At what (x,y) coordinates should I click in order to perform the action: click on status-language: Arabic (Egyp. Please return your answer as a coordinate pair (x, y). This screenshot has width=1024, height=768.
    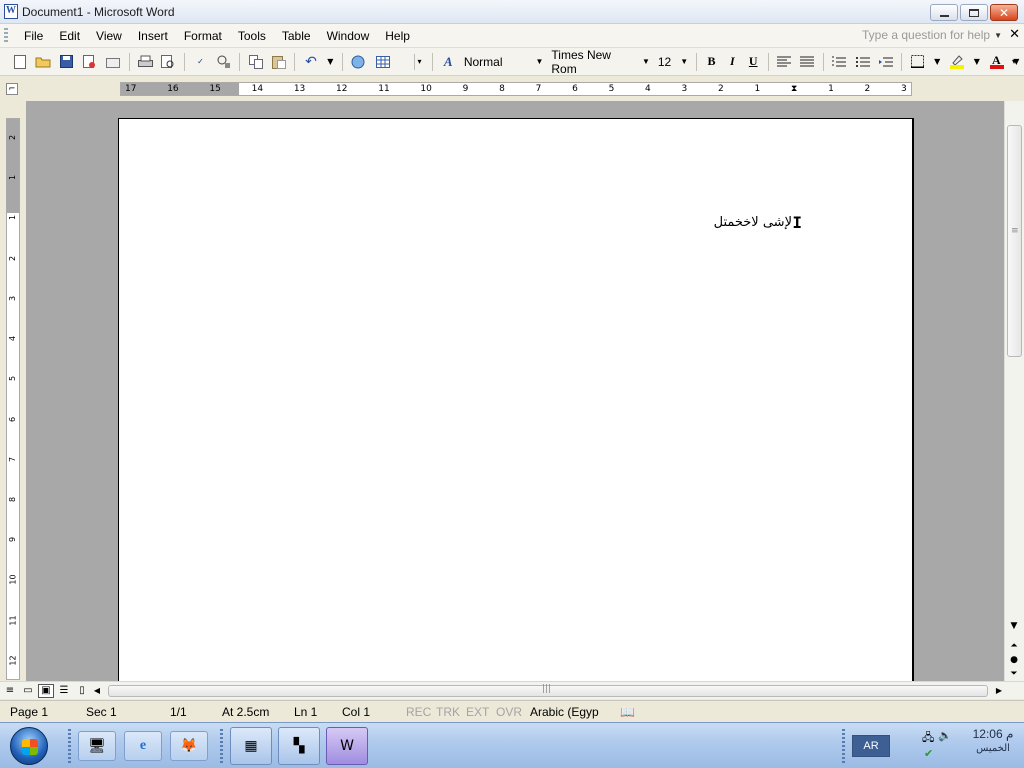
    Looking at the image, I should click on (565, 712).